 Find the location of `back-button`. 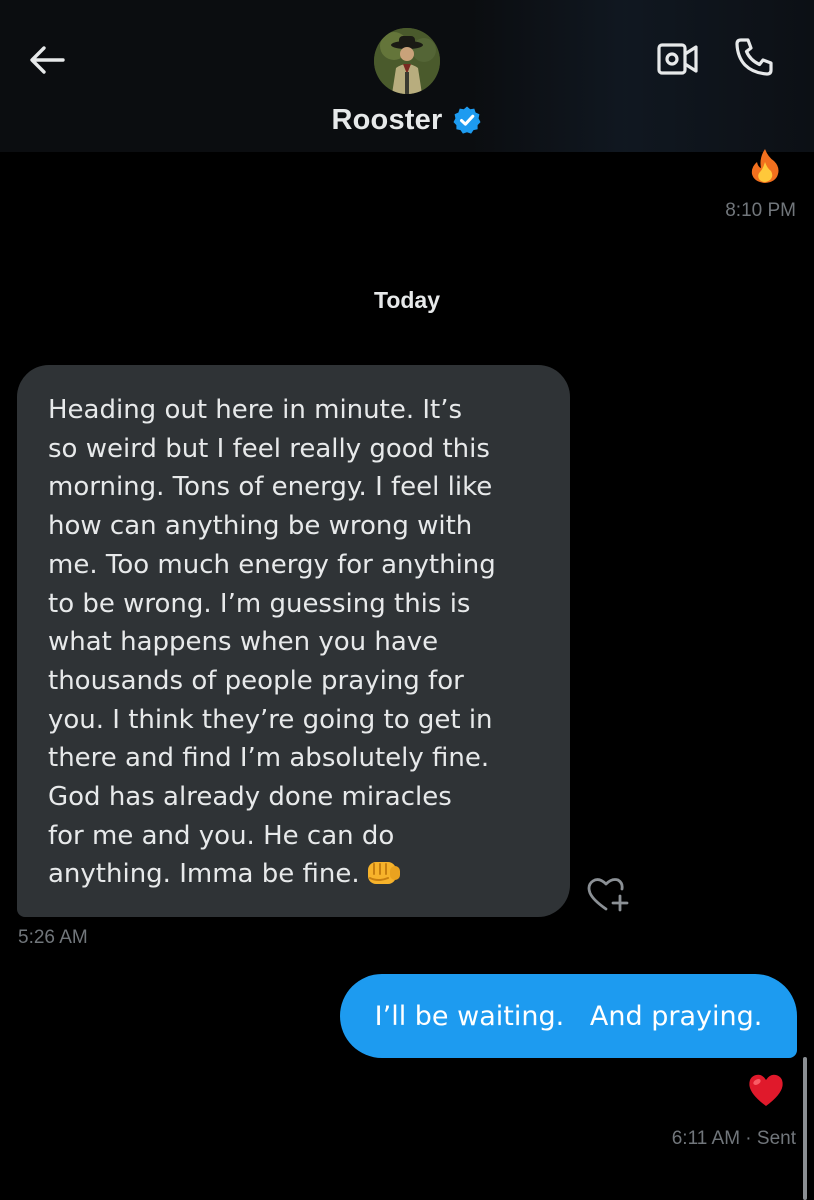

back-button is located at coordinates (47, 60).